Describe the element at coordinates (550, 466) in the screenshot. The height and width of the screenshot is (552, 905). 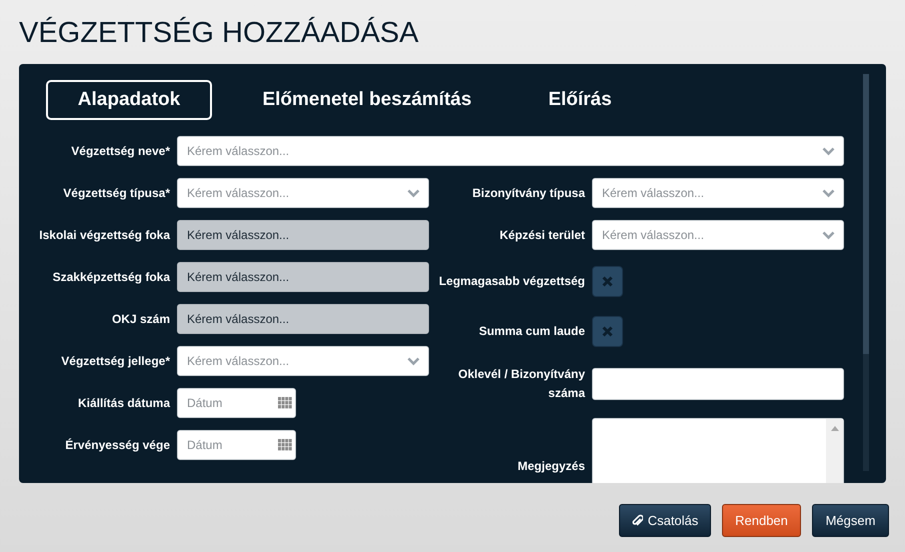
I see `field-label: Megjegyzés` at that location.